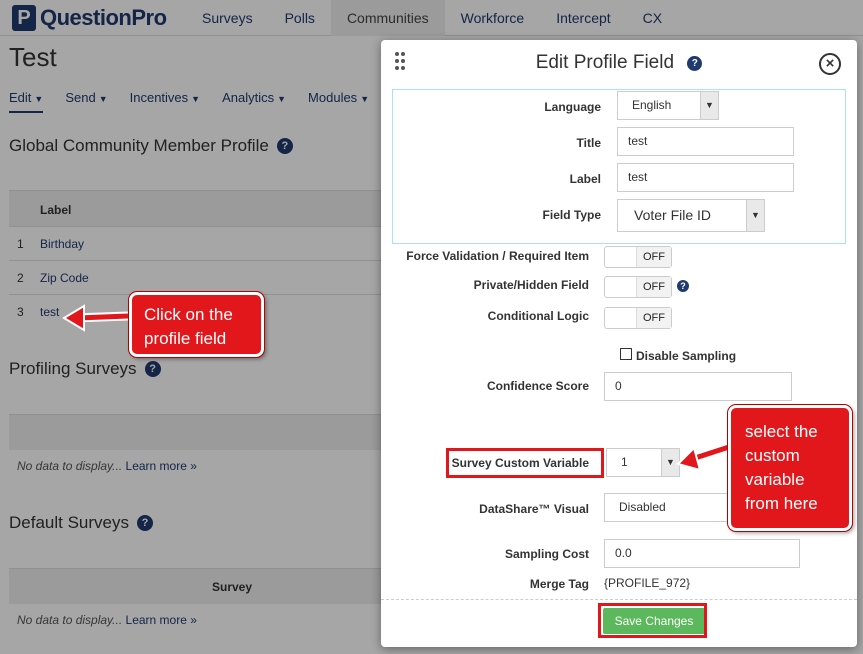 The height and width of the screenshot is (654, 863). I want to click on arrow-right-head, so click(689, 459).